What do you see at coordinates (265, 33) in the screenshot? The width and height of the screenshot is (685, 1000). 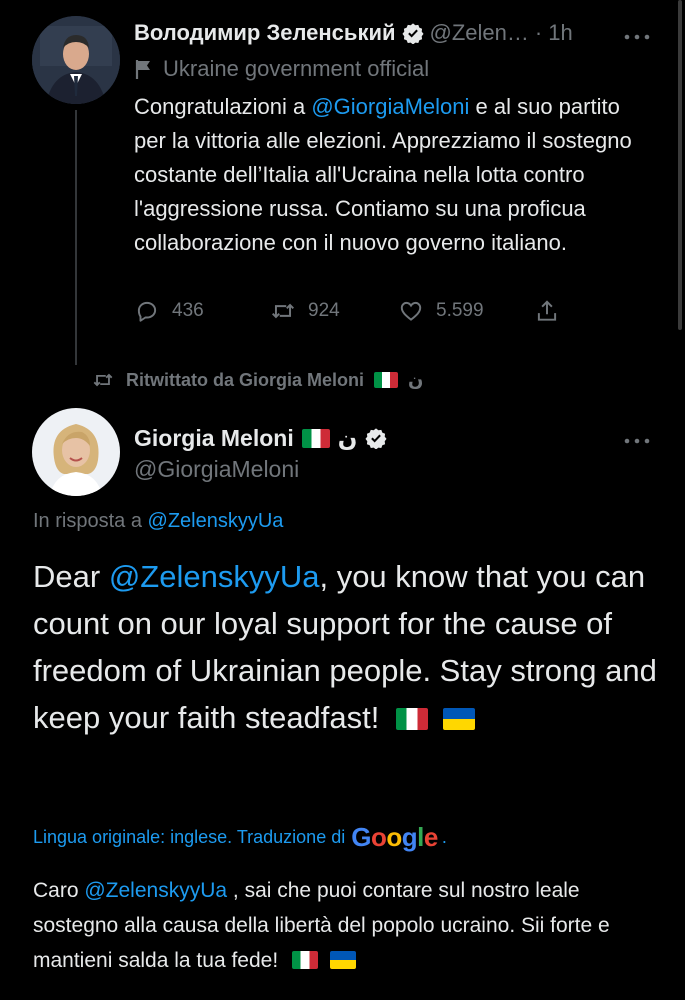 I see `author-name: Володимир Зеленський` at bounding box center [265, 33].